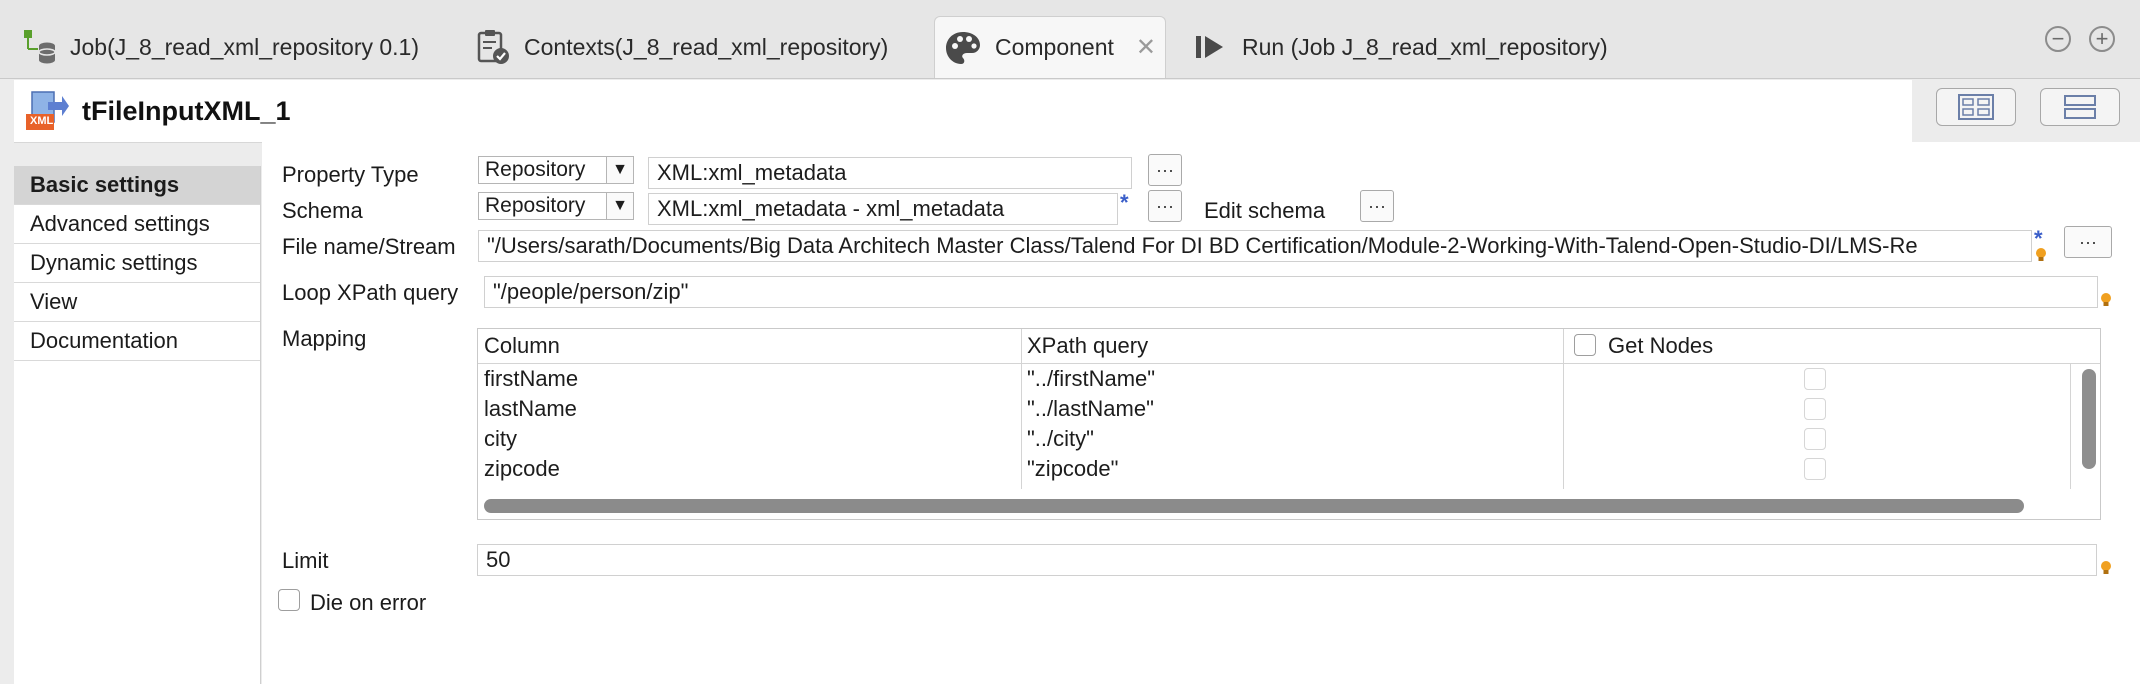  Describe the element at coordinates (137, 224) in the screenshot. I see `nav-advanced-settings: Advanced settings` at that location.